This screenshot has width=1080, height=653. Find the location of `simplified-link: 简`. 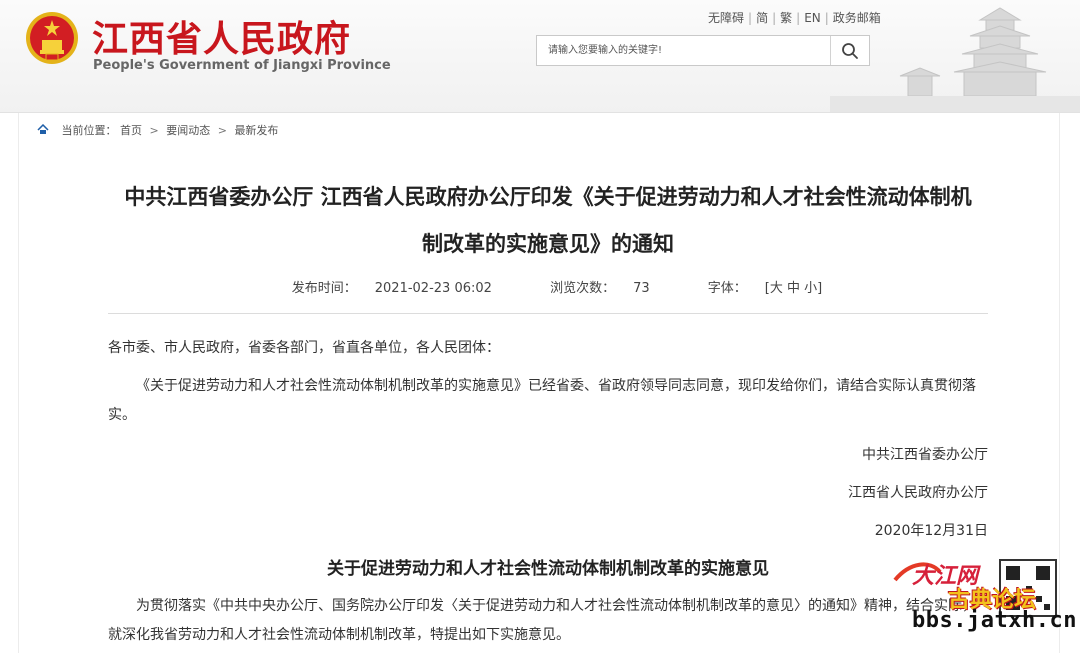

simplified-link: 简 is located at coordinates (762, 18).